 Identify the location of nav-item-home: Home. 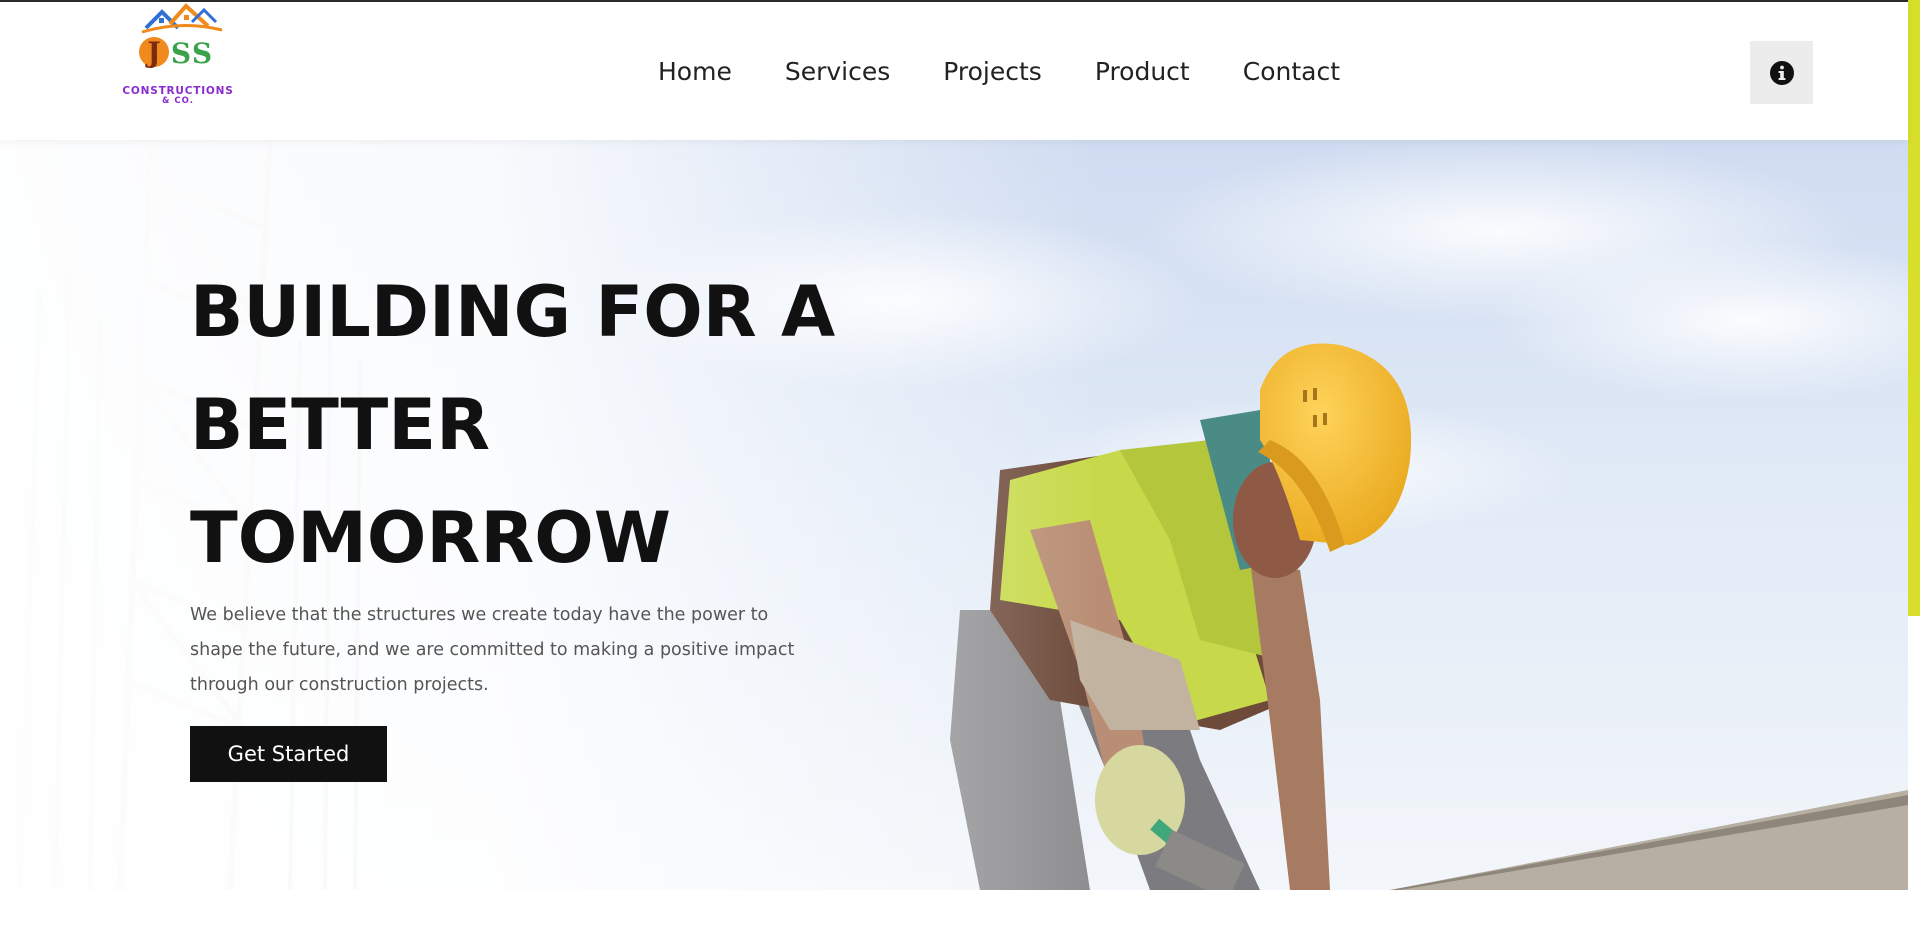
(695, 72).